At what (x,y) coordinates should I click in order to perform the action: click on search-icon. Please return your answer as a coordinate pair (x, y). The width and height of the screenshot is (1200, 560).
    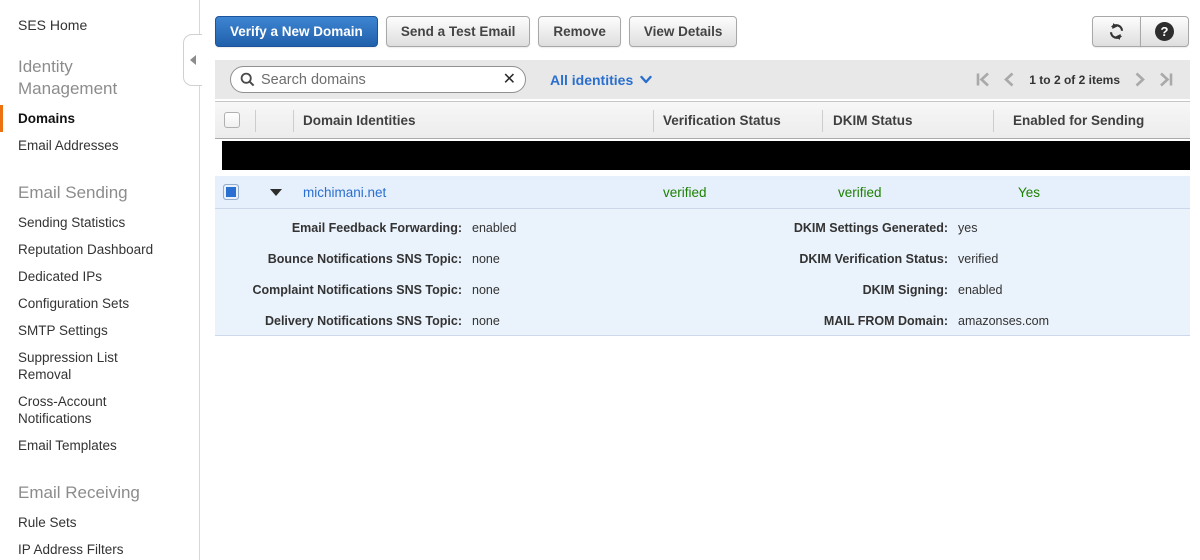
    Looking at the image, I should click on (247, 79).